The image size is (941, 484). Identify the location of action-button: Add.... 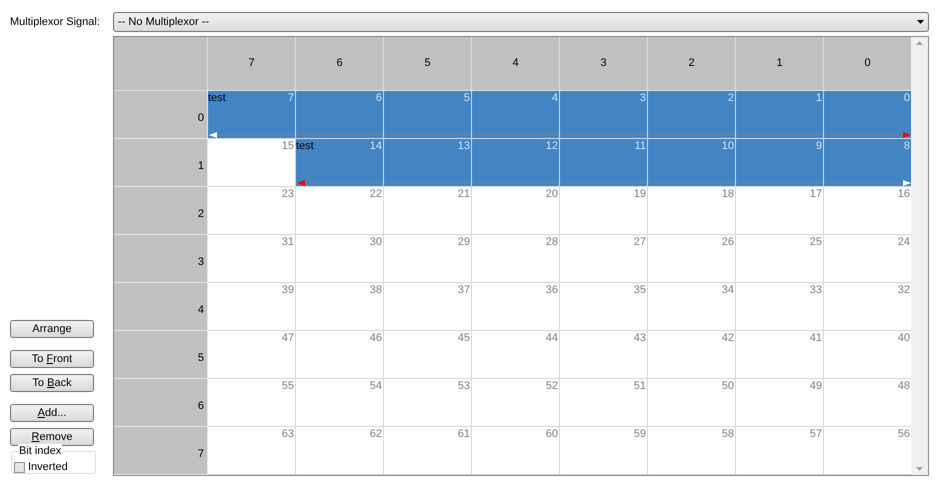
(52, 413).